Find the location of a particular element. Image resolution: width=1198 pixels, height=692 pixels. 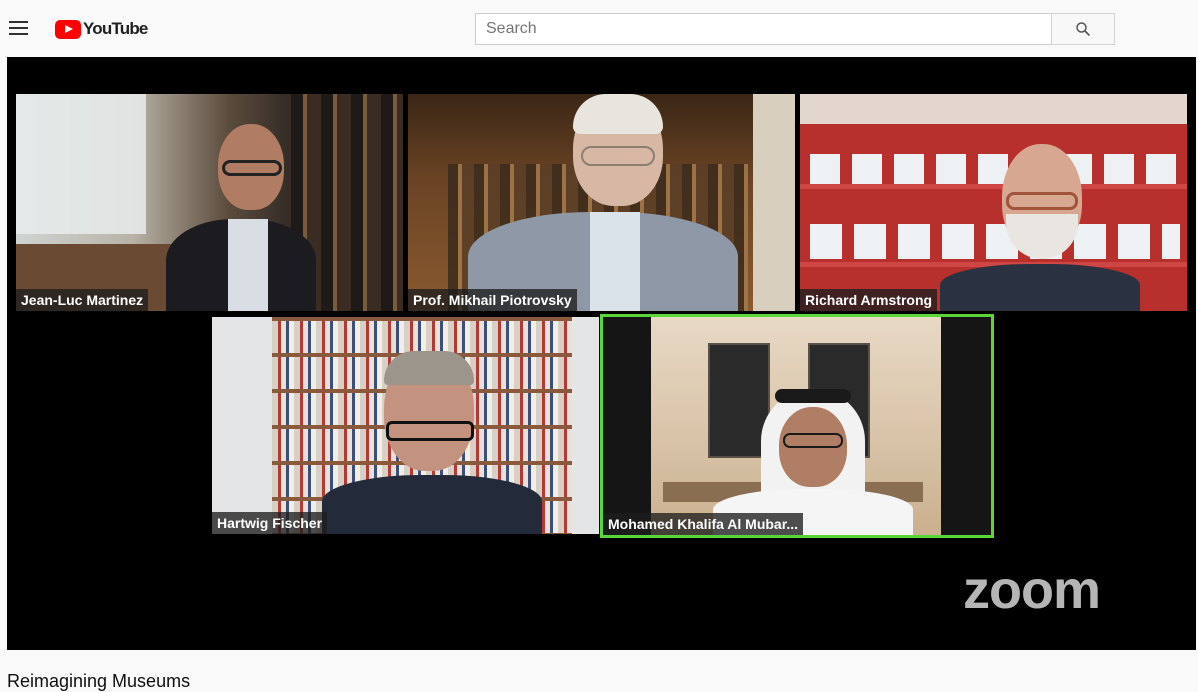

search-button is located at coordinates (1083, 29).